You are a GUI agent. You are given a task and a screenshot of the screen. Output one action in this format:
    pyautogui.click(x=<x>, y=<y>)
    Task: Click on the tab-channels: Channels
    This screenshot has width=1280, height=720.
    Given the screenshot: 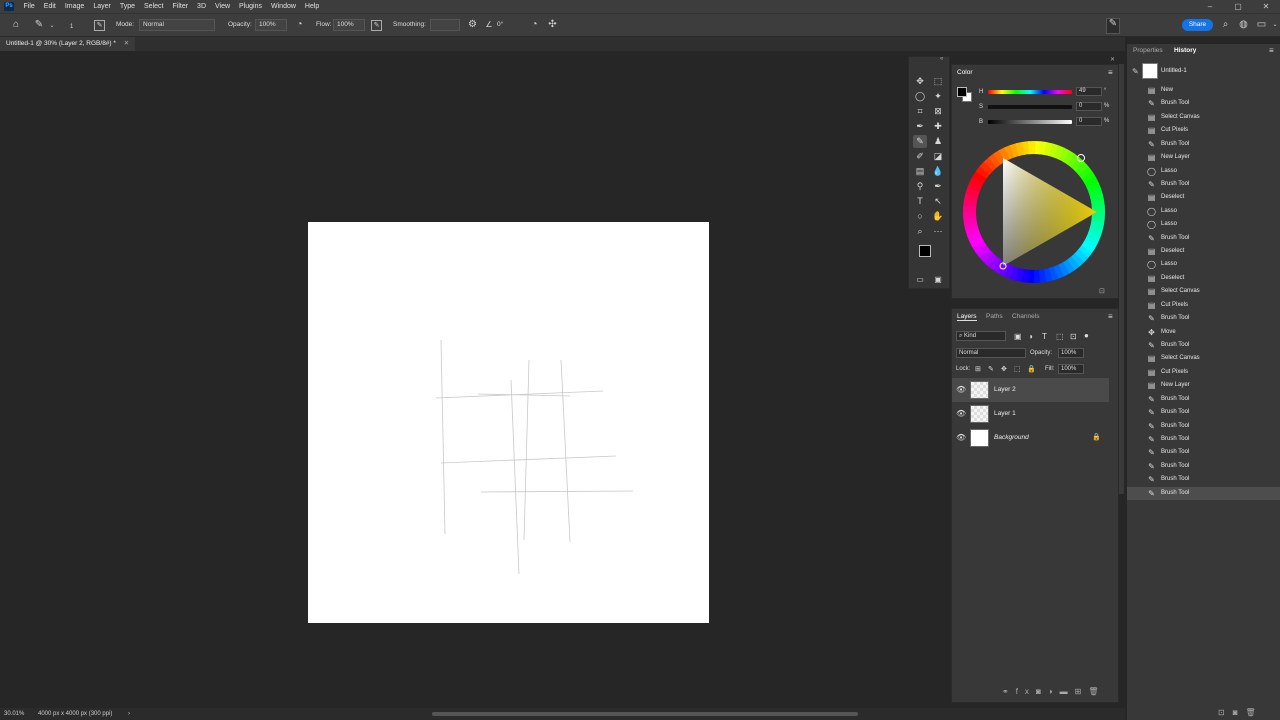 What is the action you would take?
    pyautogui.click(x=1025, y=316)
    